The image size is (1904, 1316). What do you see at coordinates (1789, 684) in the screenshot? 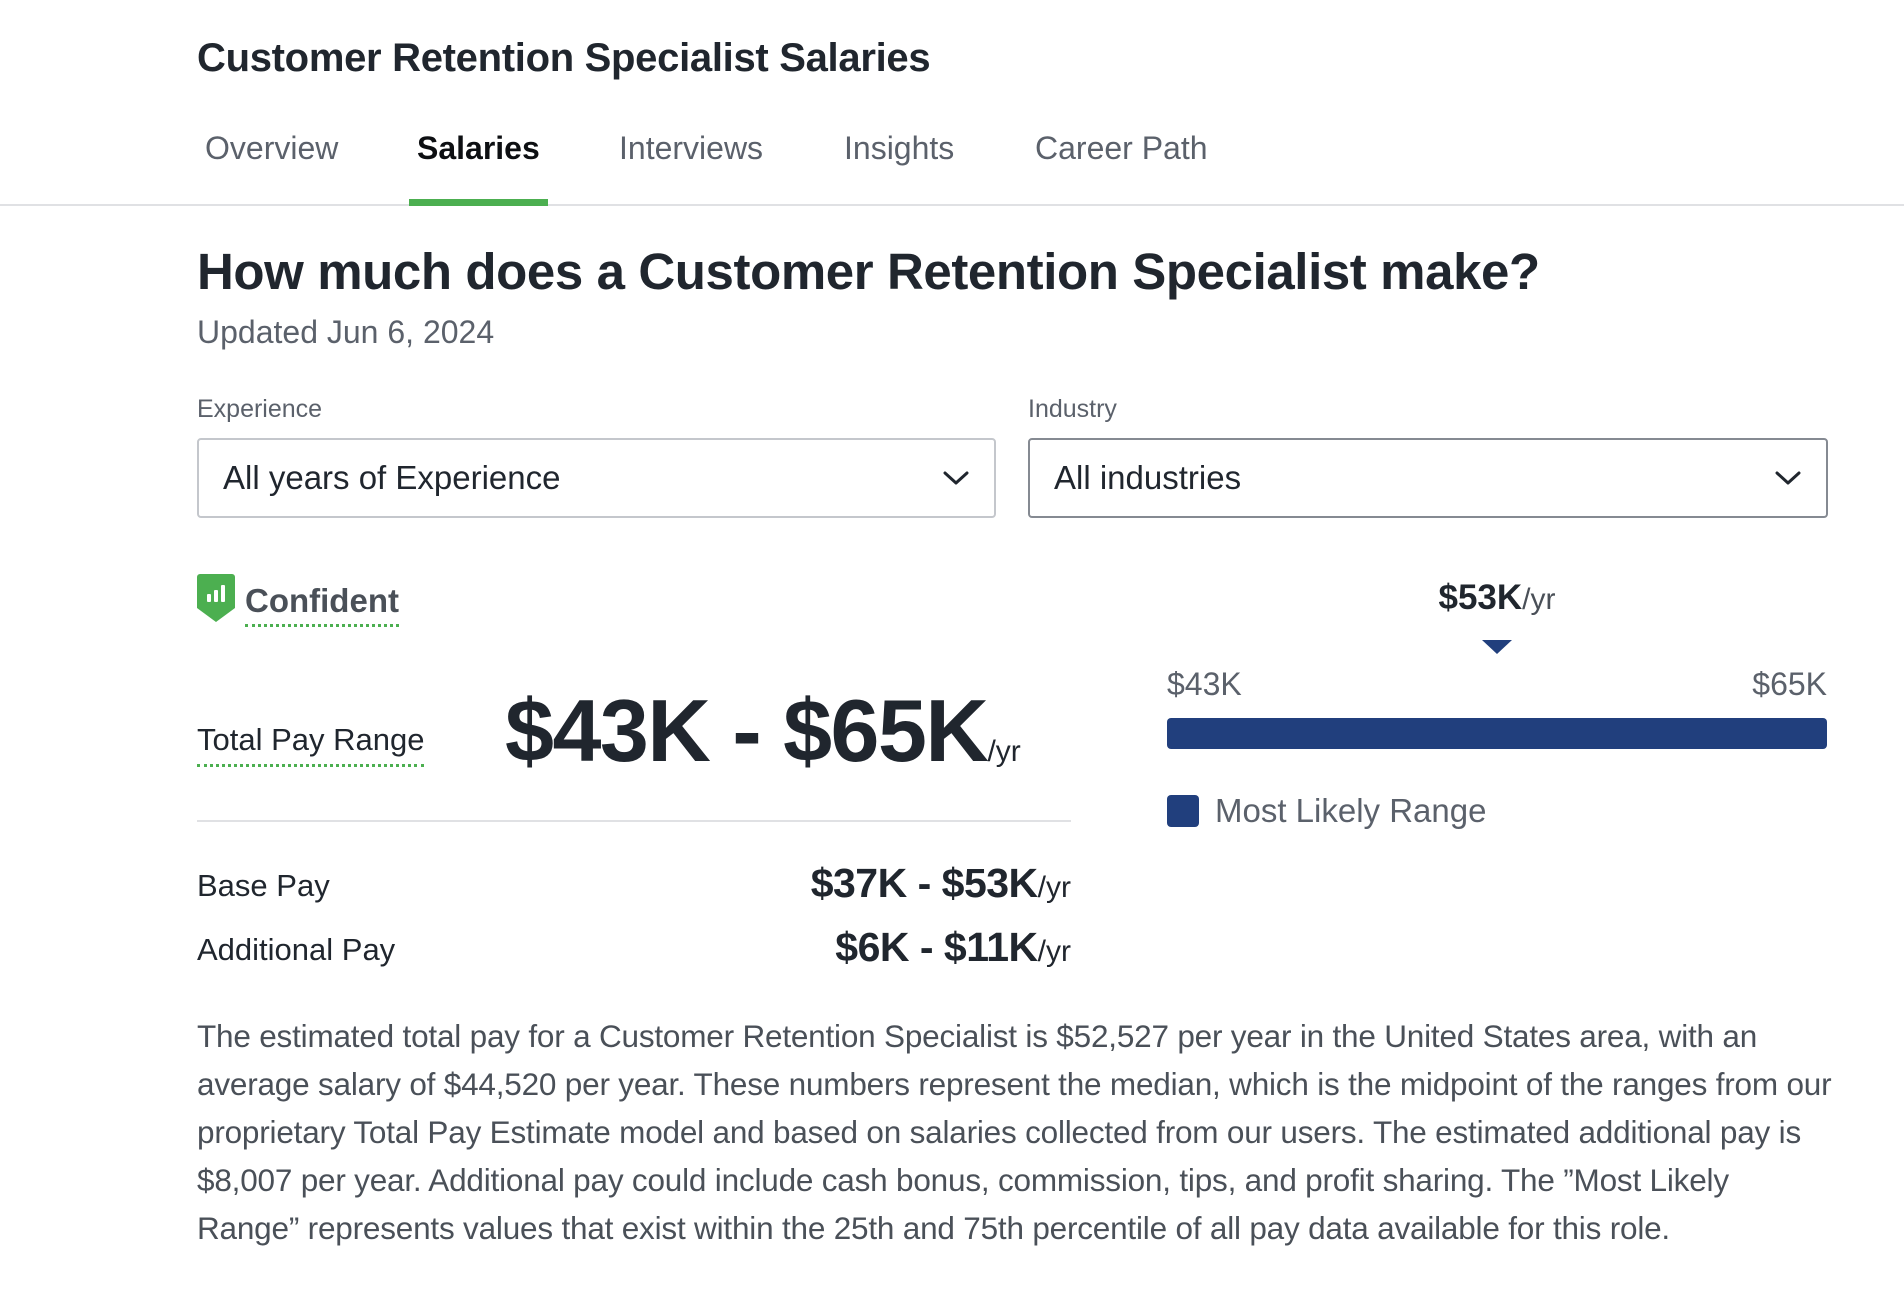
I see `range-max-label: $65K` at bounding box center [1789, 684].